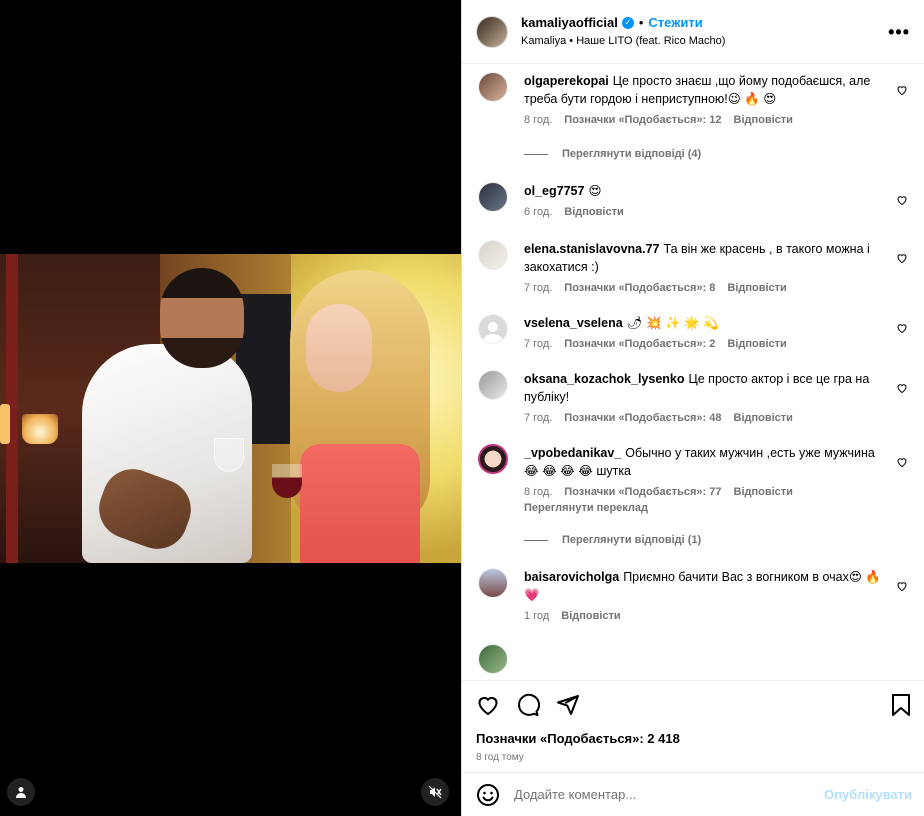 Image resolution: width=924 pixels, height=816 pixels. What do you see at coordinates (639, 288) in the screenshot?
I see `comment-likes: Позначки «Подобається»: 8` at bounding box center [639, 288].